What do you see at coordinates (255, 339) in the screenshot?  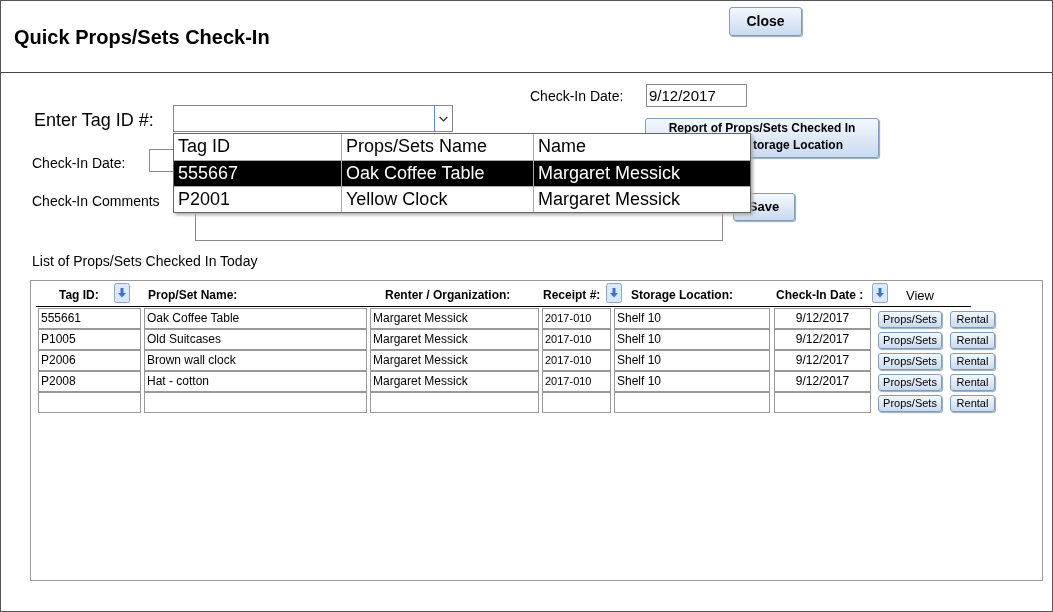 I see `table-cell: Old Suitcases` at bounding box center [255, 339].